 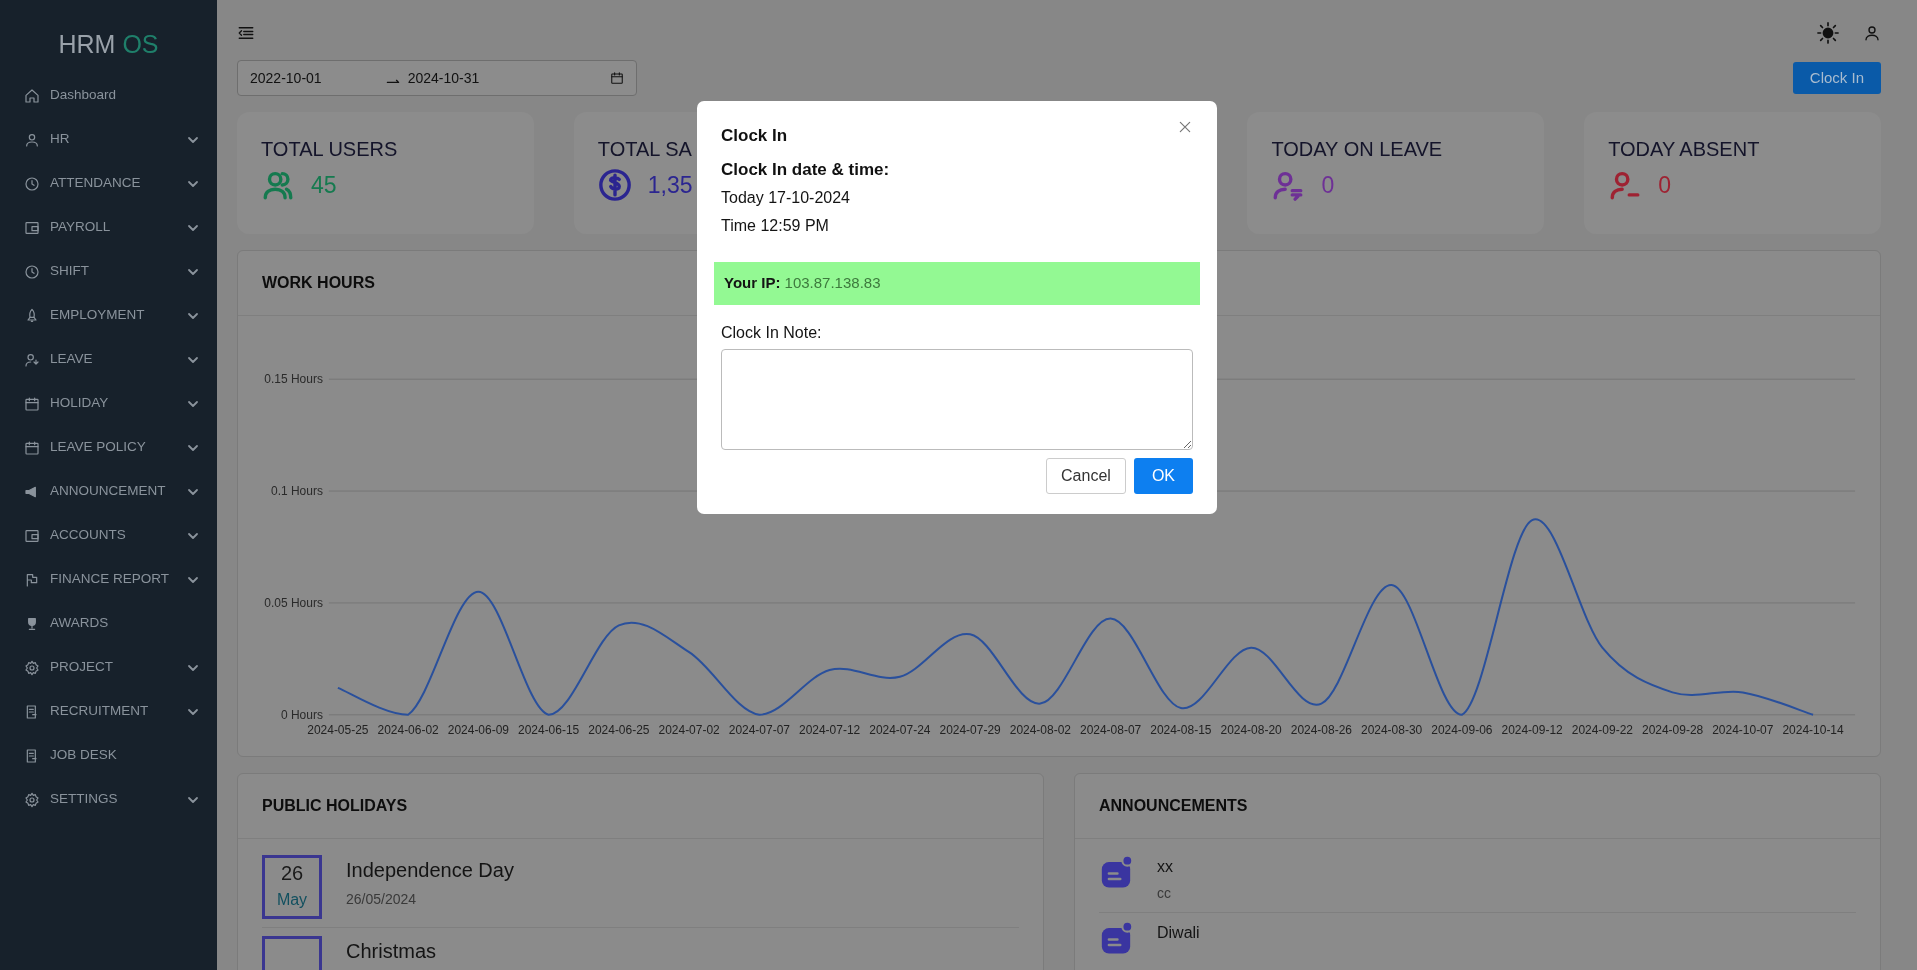 What do you see at coordinates (430, 870) in the screenshot?
I see `holiday-name: Independence Day` at bounding box center [430, 870].